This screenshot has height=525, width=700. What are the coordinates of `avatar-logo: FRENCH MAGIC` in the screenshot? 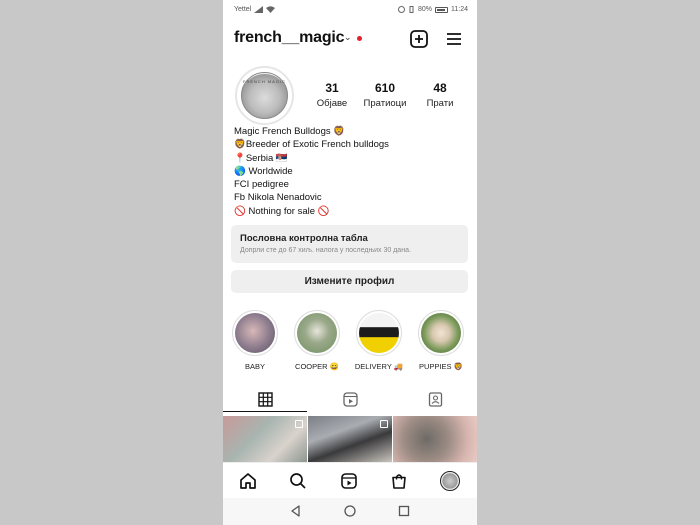 It's located at (264, 95).